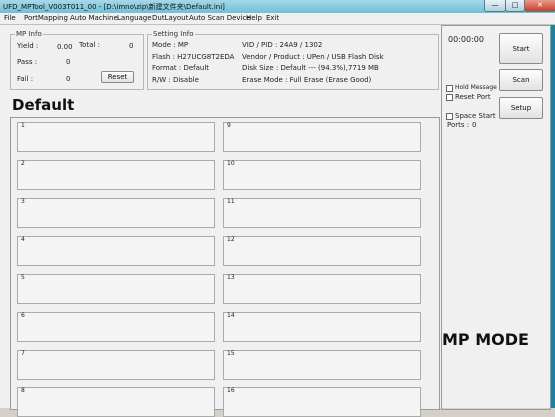  I want to click on port-number: 8, so click(23, 390).